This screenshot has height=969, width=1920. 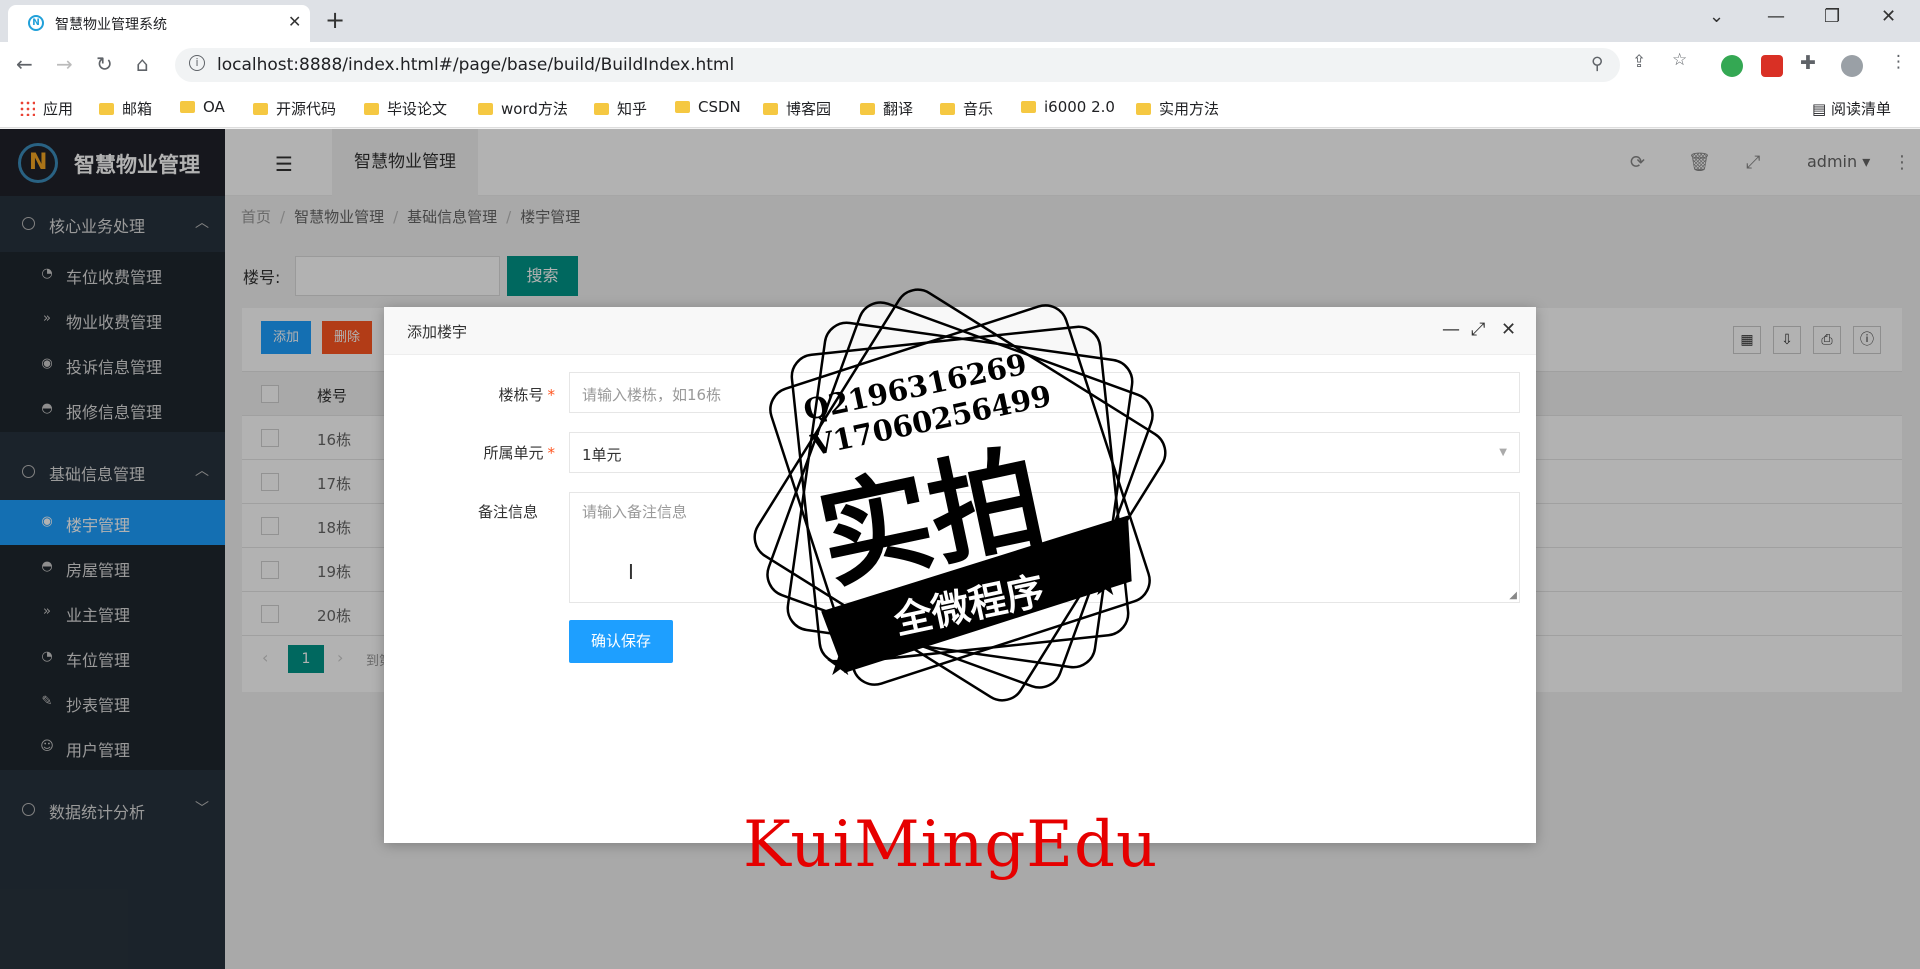 I want to click on watermark-stamp: Q2196316269 V17060256499 实拍 全微程序 ★ ★, so click(x=960, y=495).